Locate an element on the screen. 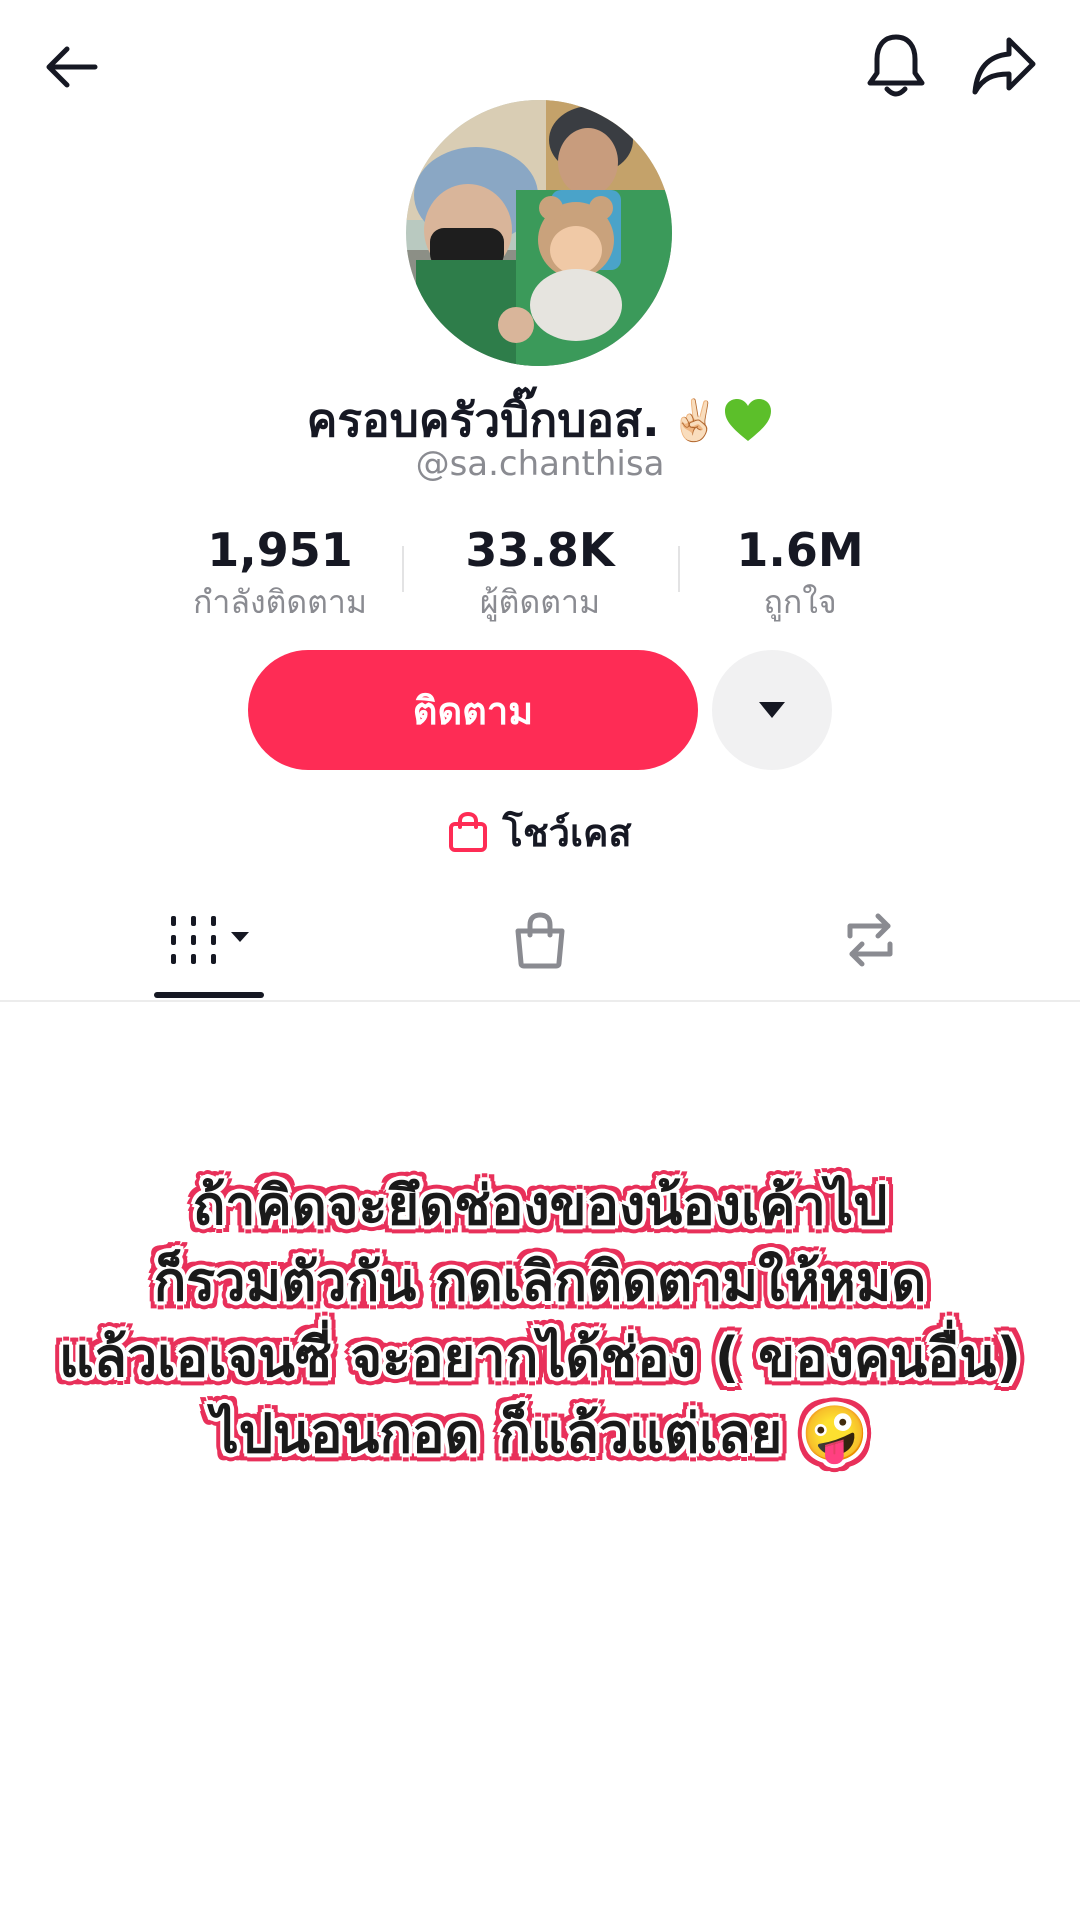 Image resolution: width=1080 pixels, height=1920 pixels. selected-tab-indicator is located at coordinates (209, 995).